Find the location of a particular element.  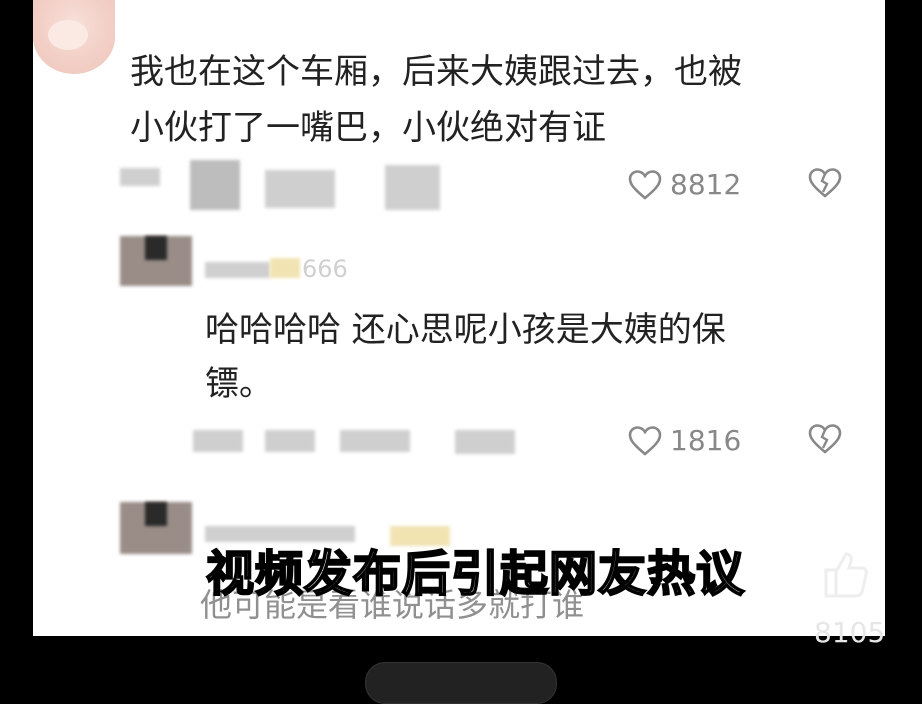

video-like-count: 8105 is located at coordinates (850, 632).